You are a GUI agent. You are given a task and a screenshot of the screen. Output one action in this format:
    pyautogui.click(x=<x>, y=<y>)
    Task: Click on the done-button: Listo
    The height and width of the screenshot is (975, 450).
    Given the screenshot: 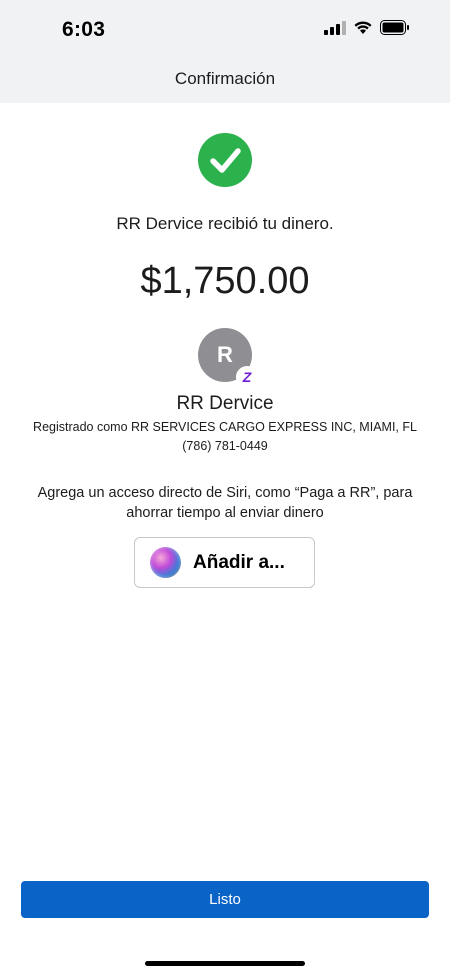 What is the action you would take?
    pyautogui.click(x=225, y=899)
    